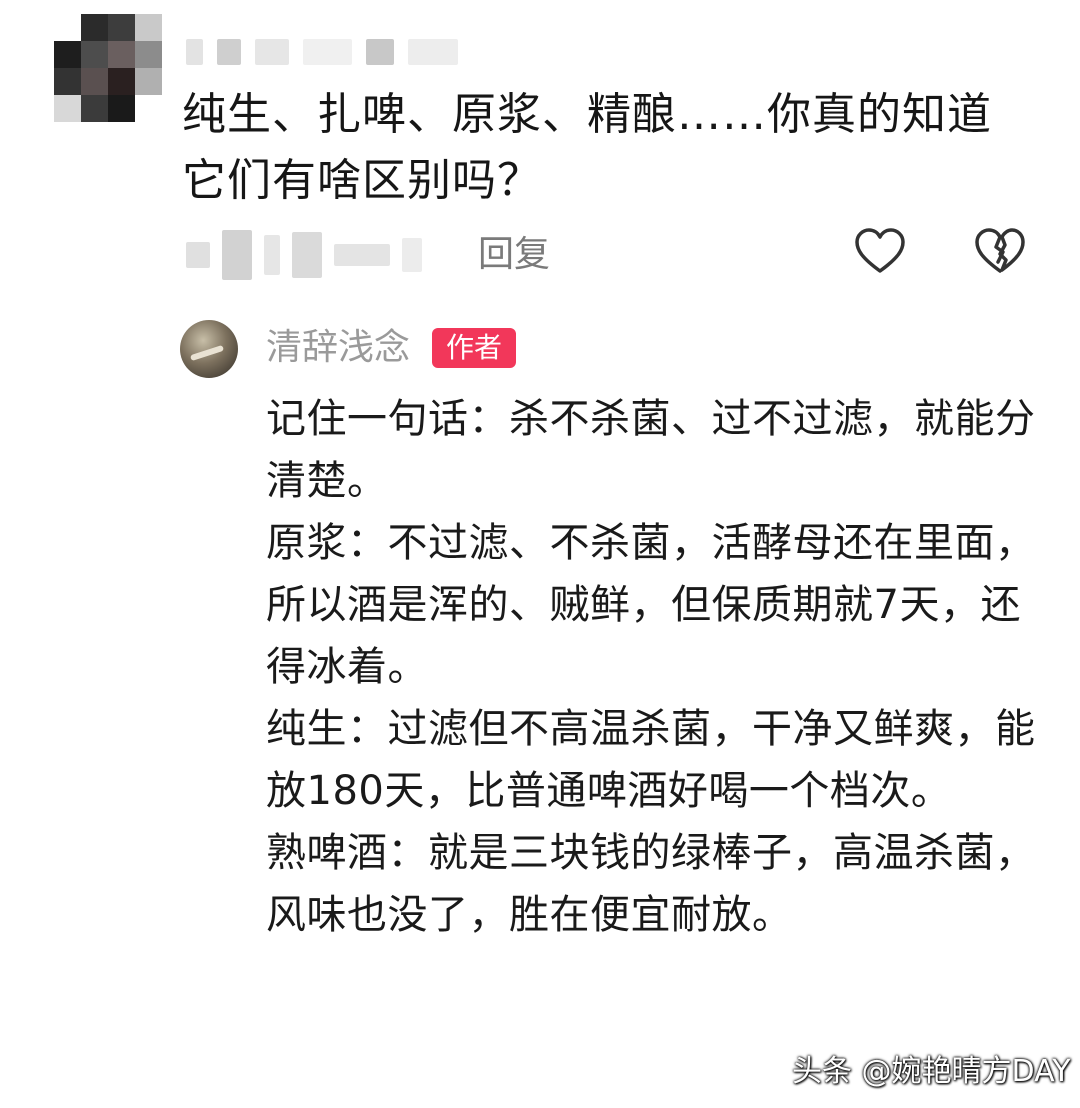 This screenshot has height=1108, width=1080. What do you see at coordinates (880, 252) in the screenshot?
I see `heart-outline-icon` at bounding box center [880, 252].